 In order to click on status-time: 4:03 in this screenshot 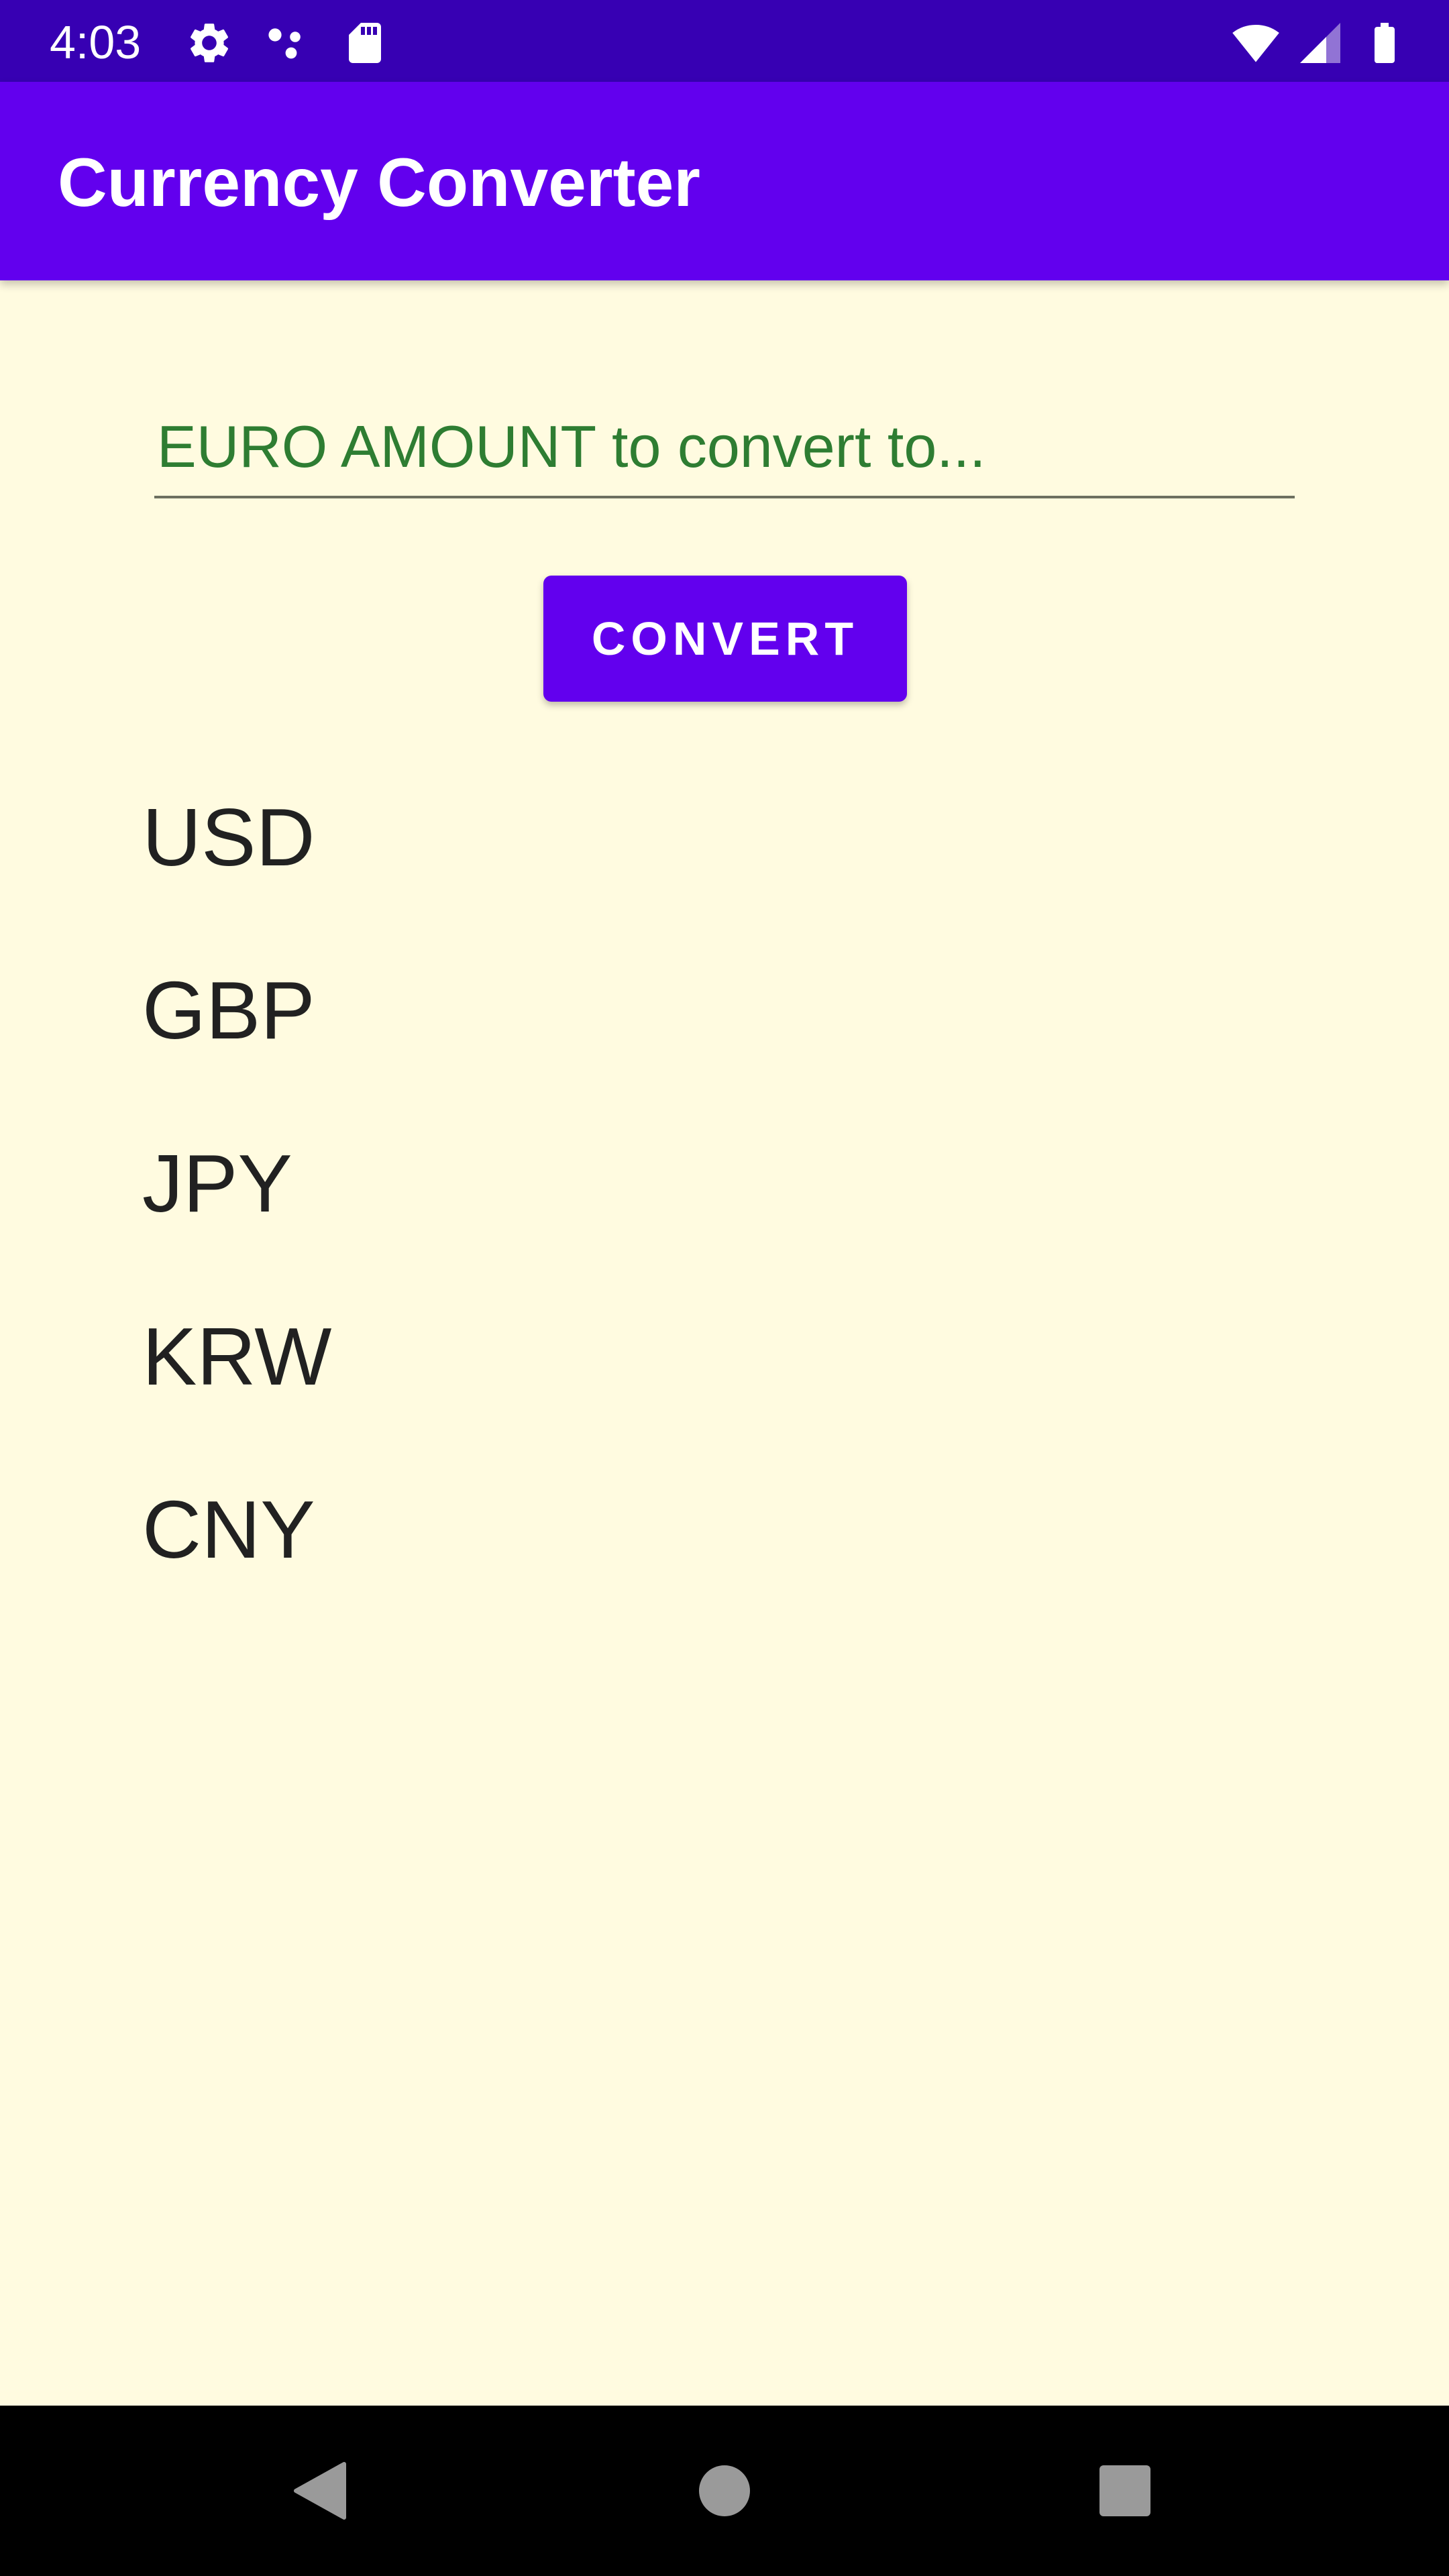, I will do `click(96, 42)`.